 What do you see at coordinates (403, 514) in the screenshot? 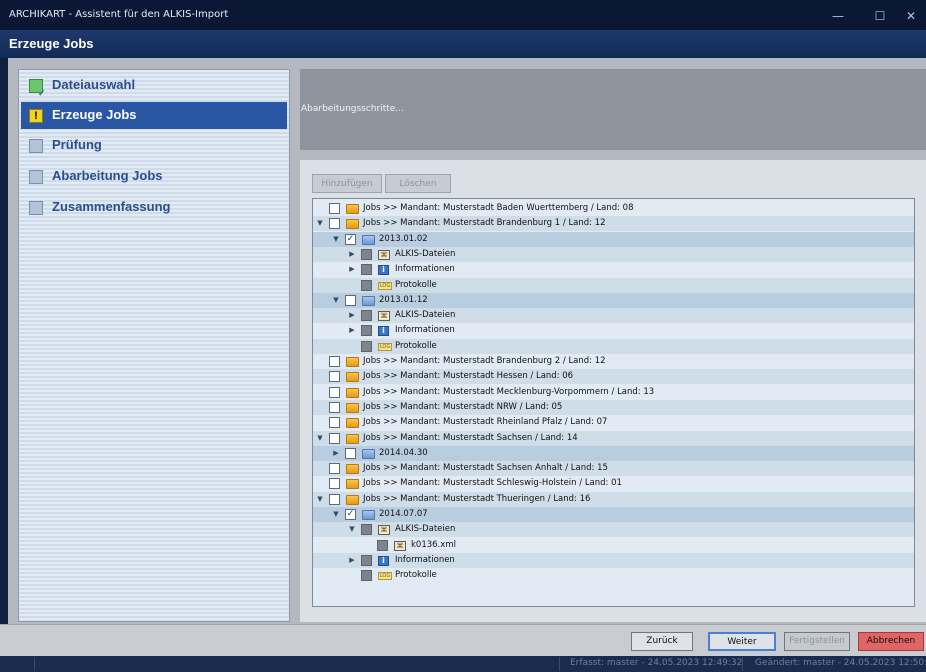
I see `tree-row-label: 2014.07.07` at bounding box center [403, 514].